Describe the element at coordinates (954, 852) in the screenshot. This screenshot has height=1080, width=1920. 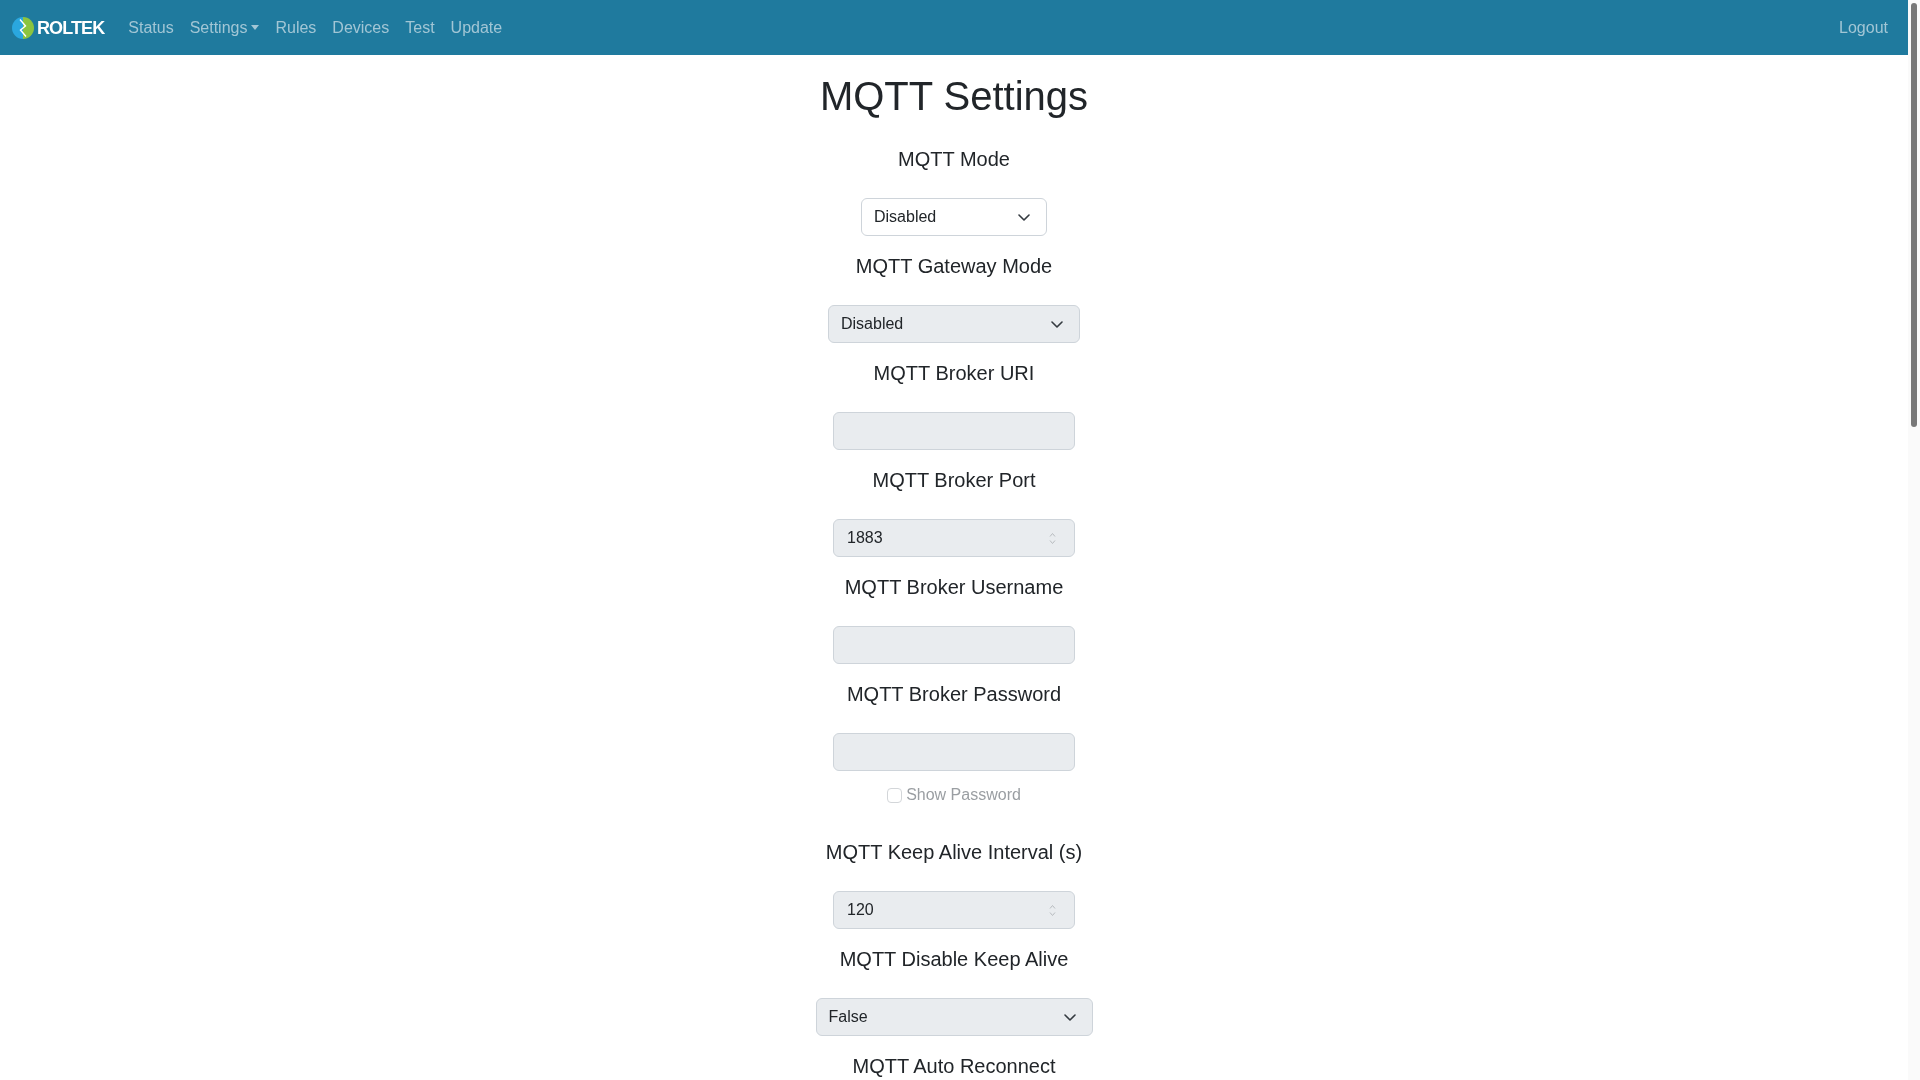
I see `field-label: MQTT Keep Alive Interval (s)` at that location.